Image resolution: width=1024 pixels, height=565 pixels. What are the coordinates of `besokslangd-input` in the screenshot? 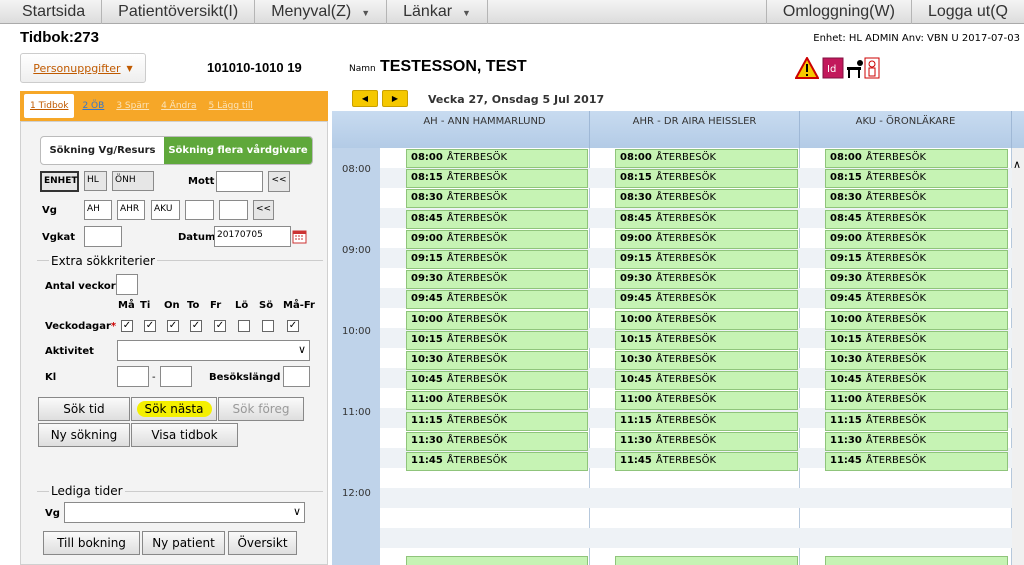 It's located at (296, 376).